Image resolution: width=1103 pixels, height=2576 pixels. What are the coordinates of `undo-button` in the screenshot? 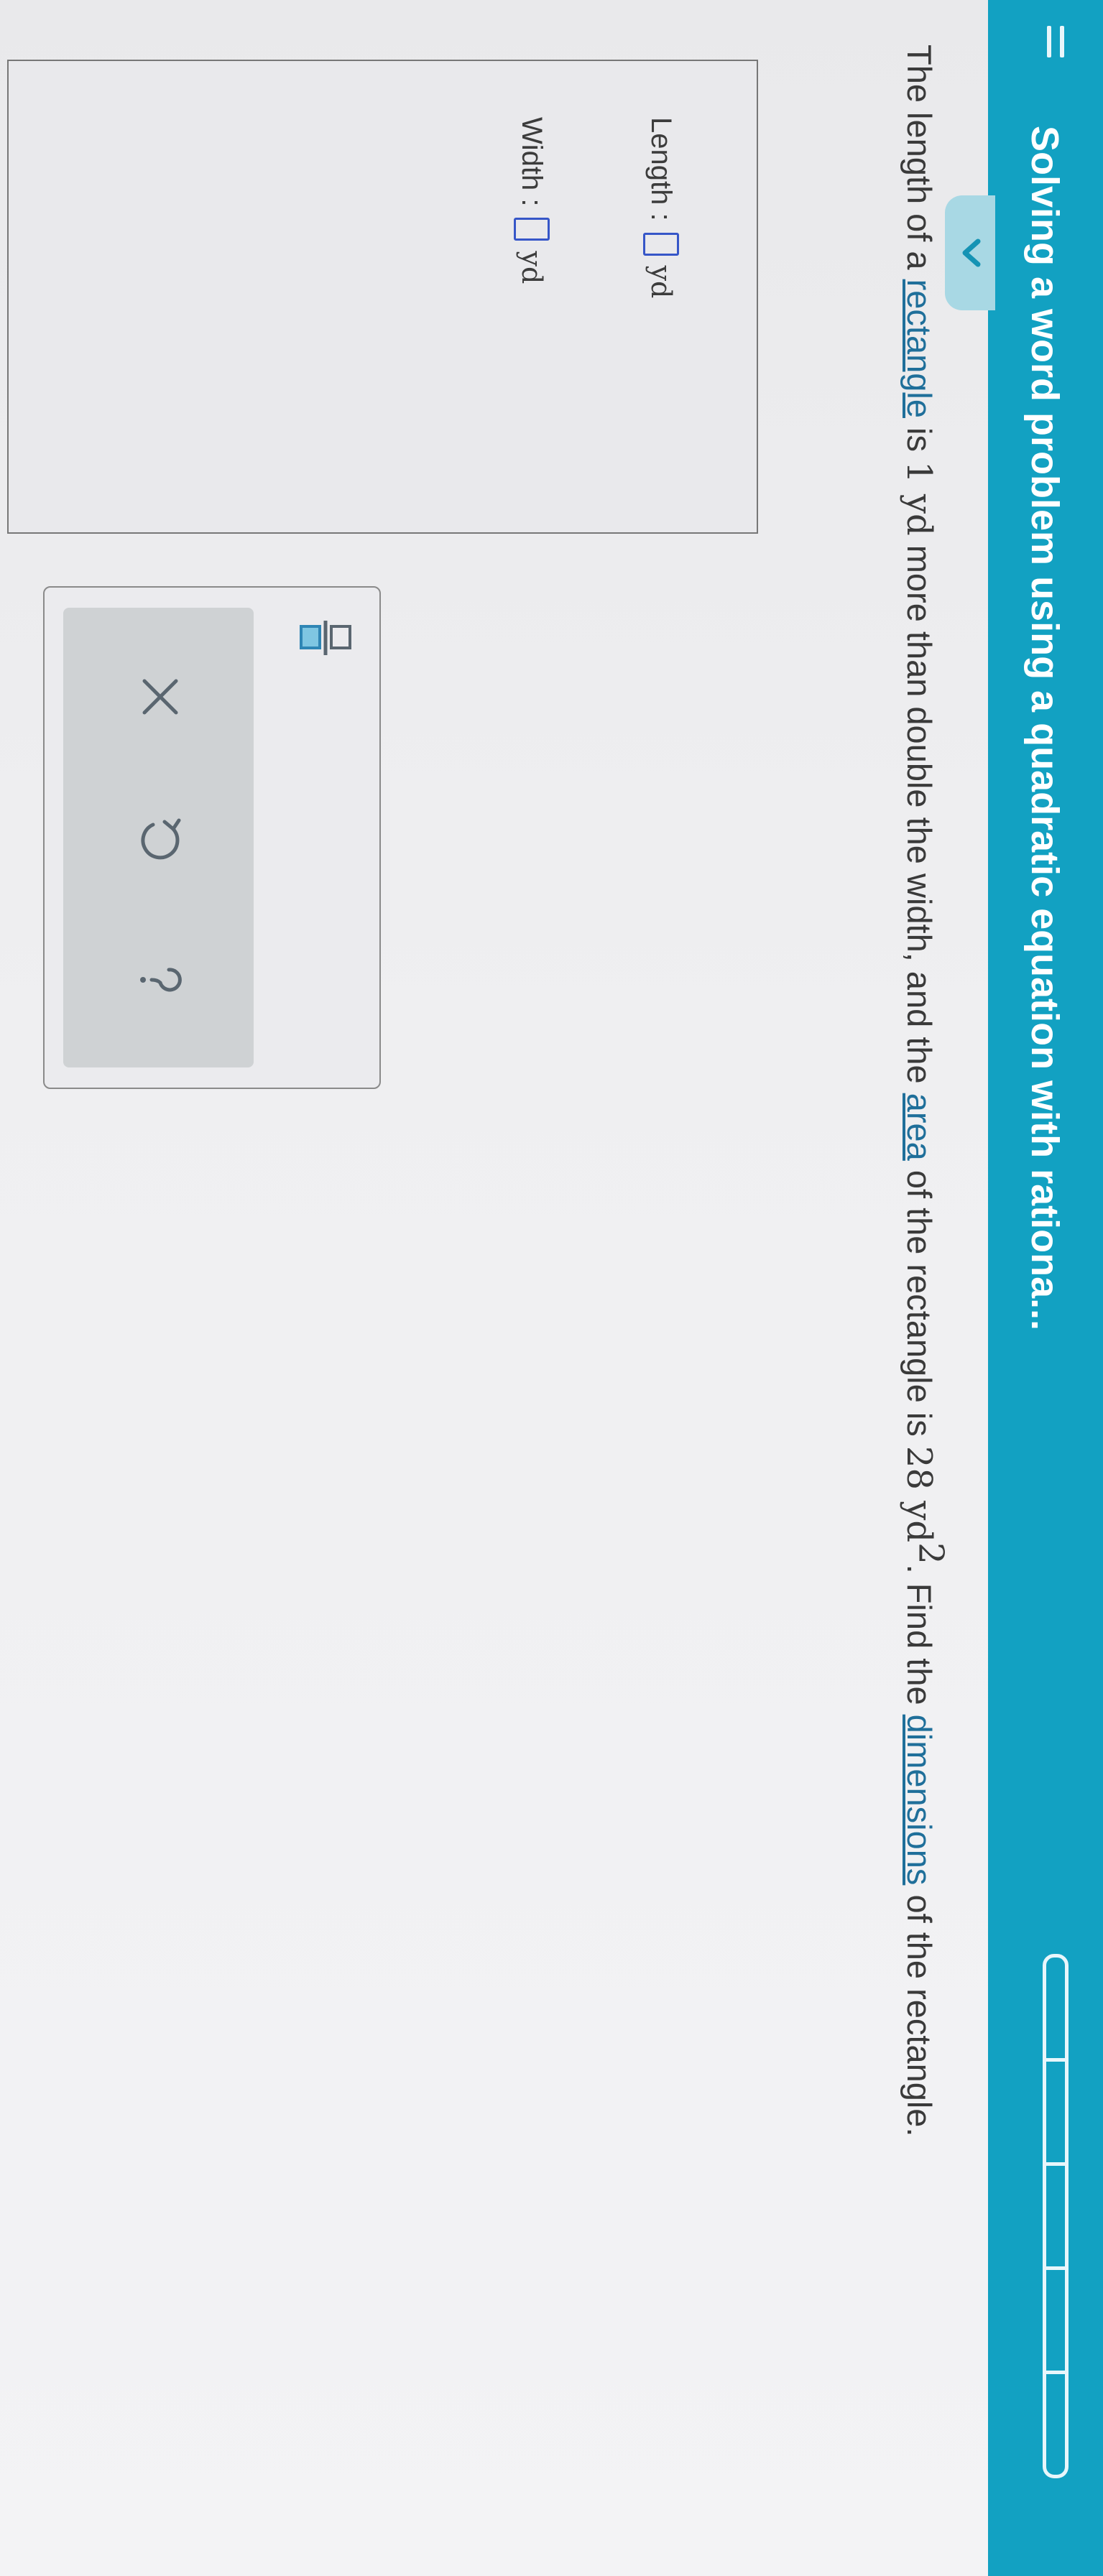 It's located at (160, 837).